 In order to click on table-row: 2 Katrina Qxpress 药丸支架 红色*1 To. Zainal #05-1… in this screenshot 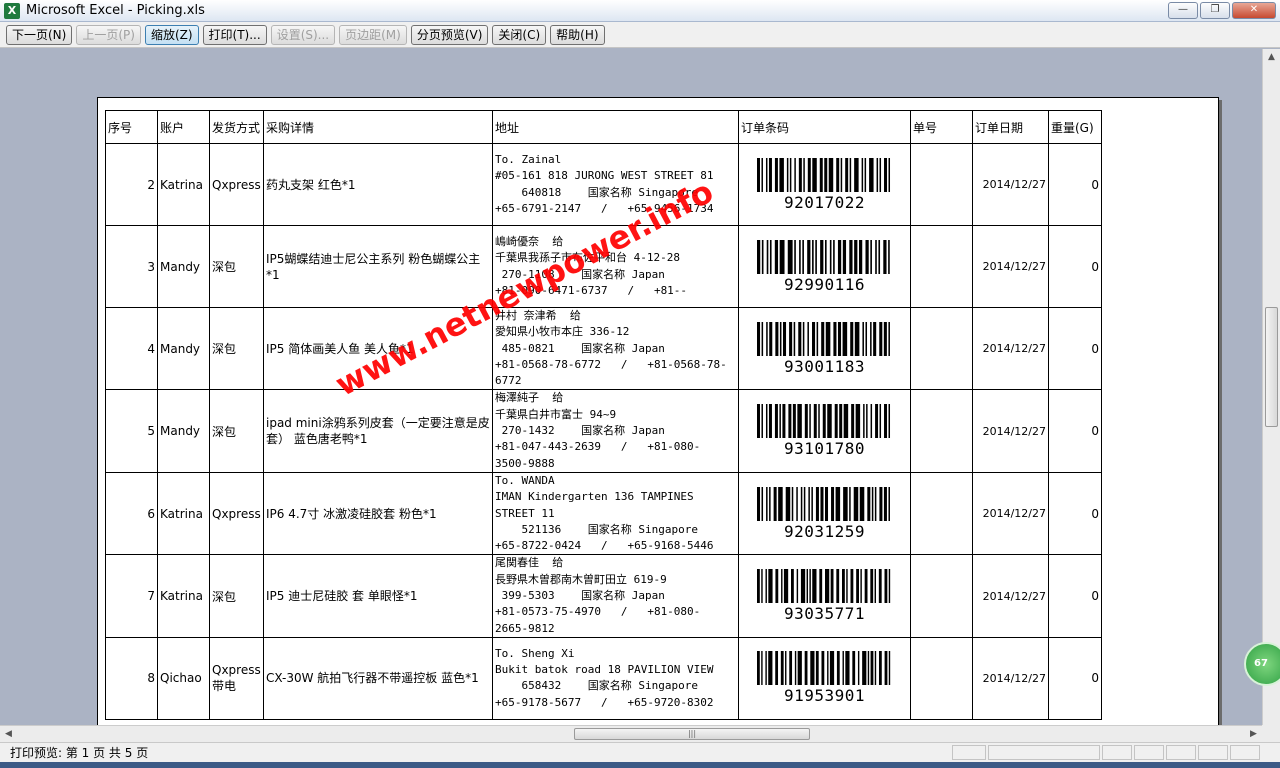, I will do `click(603, 184)`.